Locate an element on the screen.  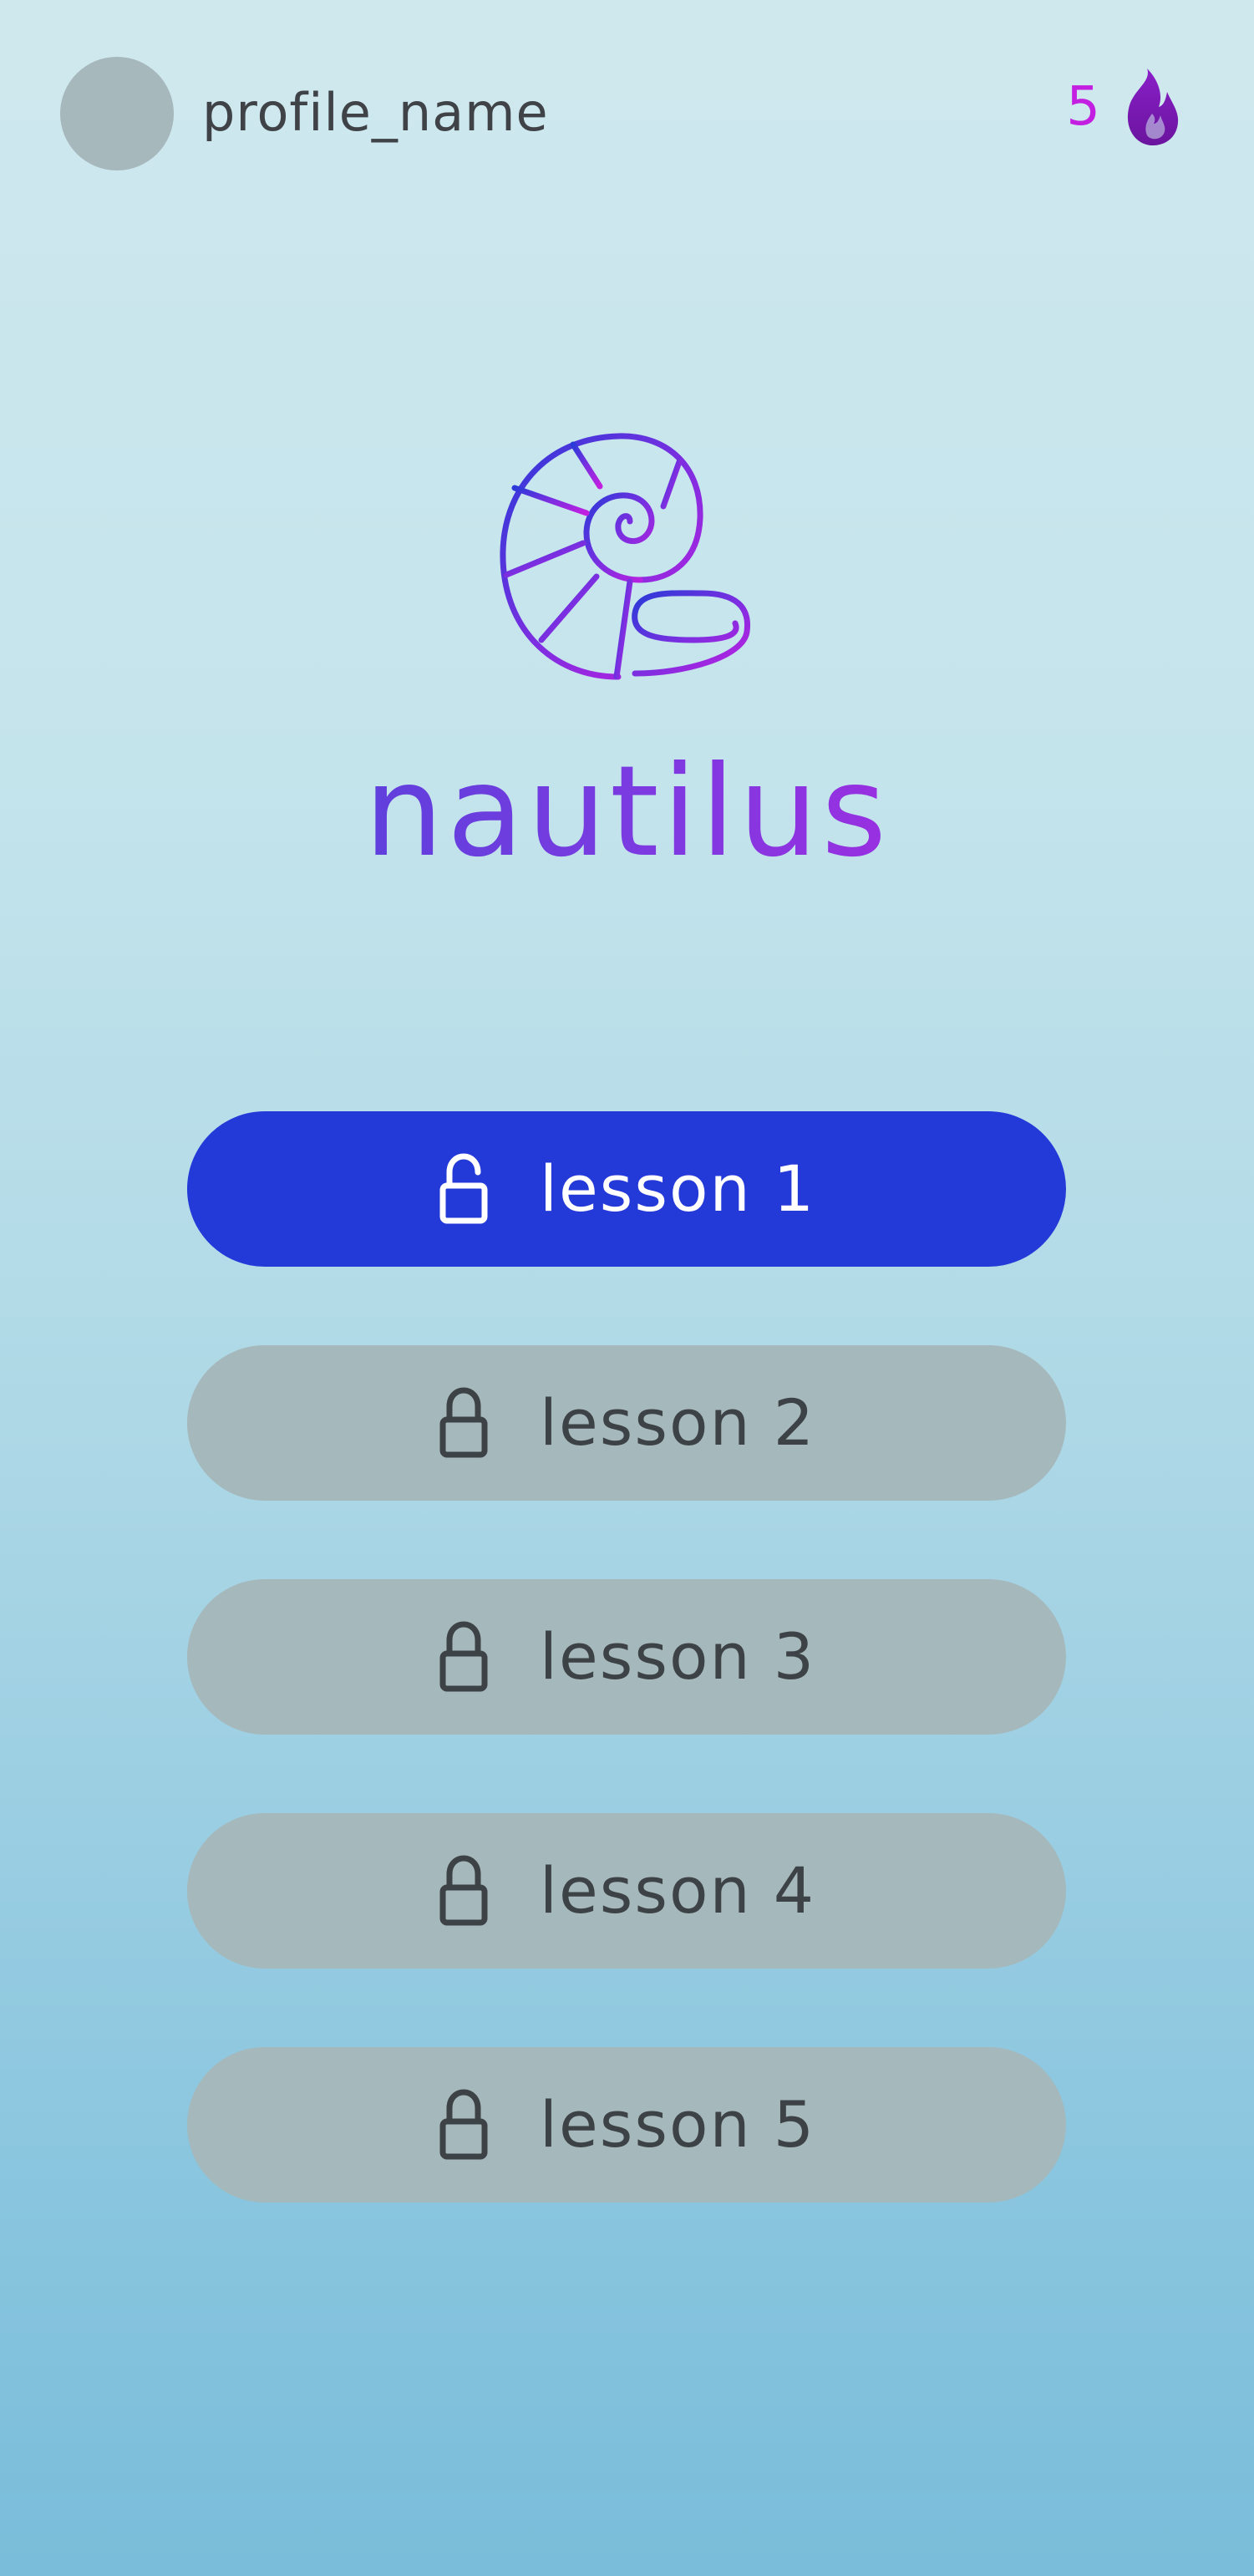
lesson-1-button: lesson 1 is located at coordinates (626, 1189).